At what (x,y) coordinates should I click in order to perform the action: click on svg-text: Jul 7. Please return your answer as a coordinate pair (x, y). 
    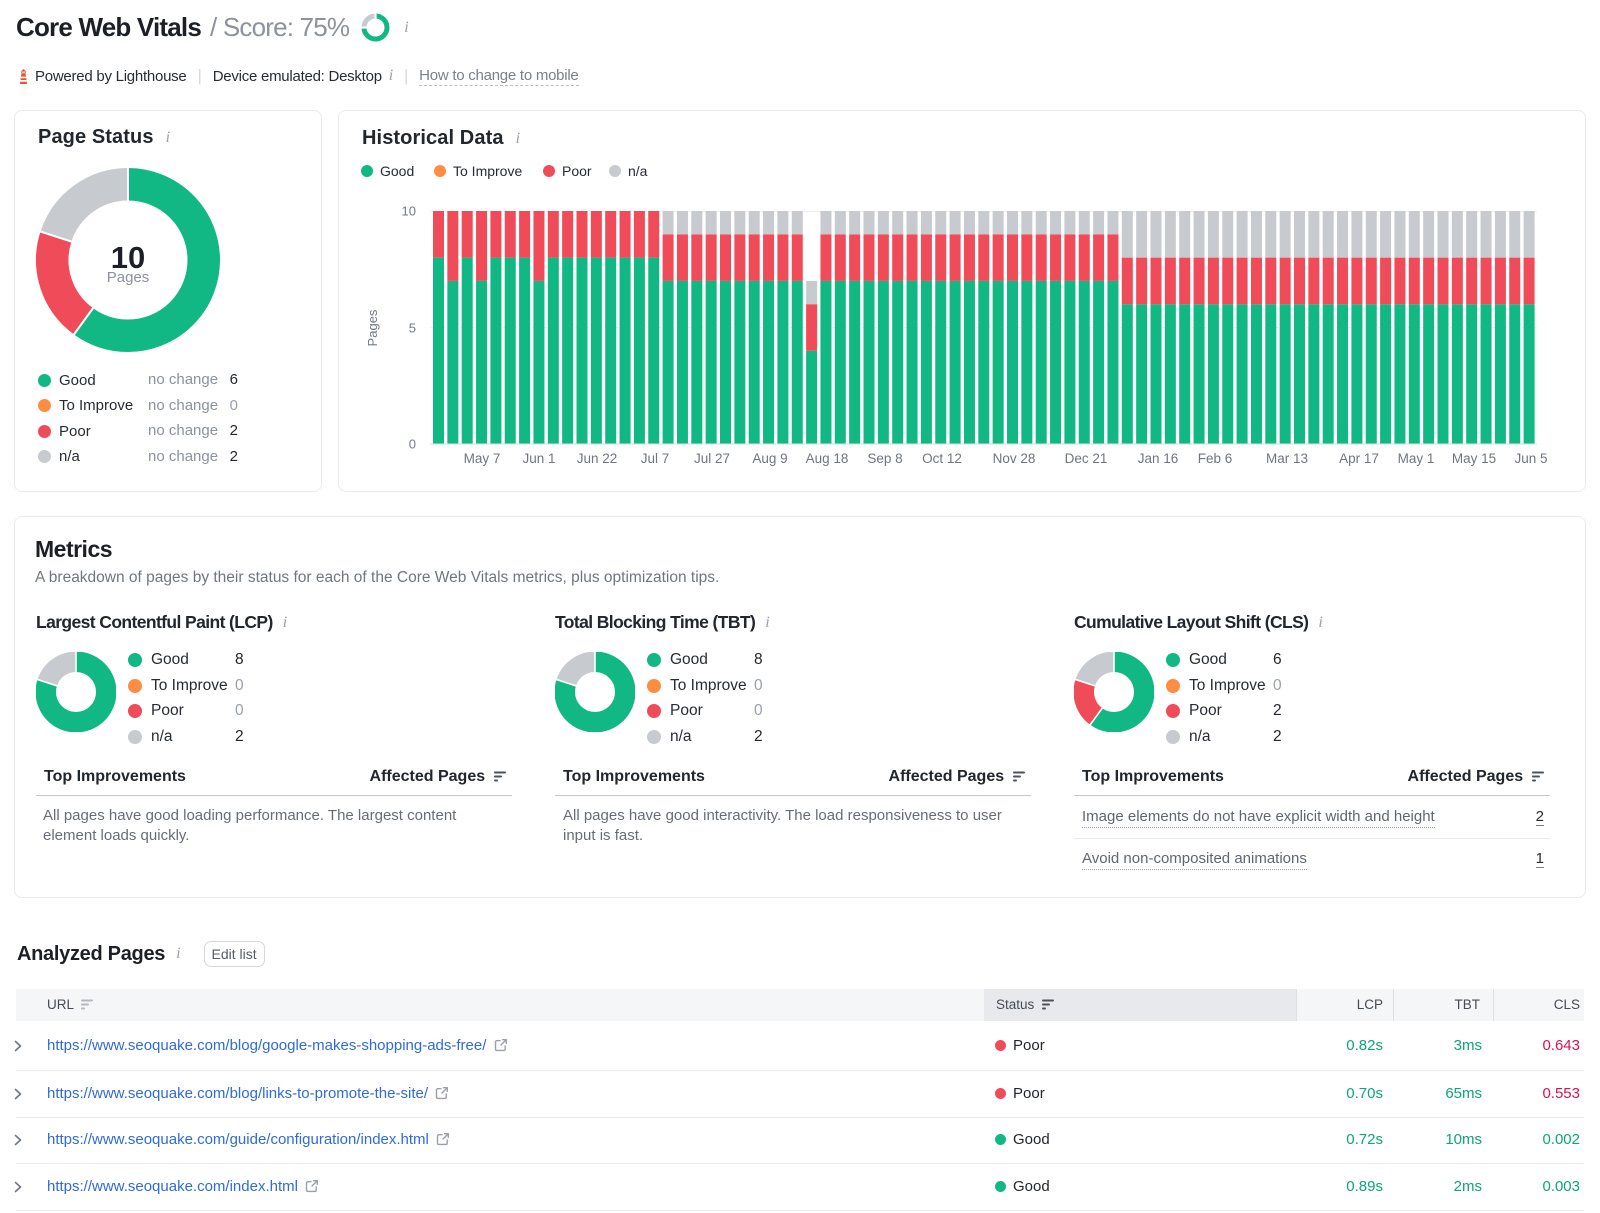
    Looking at the image, I should click on (655, 458).